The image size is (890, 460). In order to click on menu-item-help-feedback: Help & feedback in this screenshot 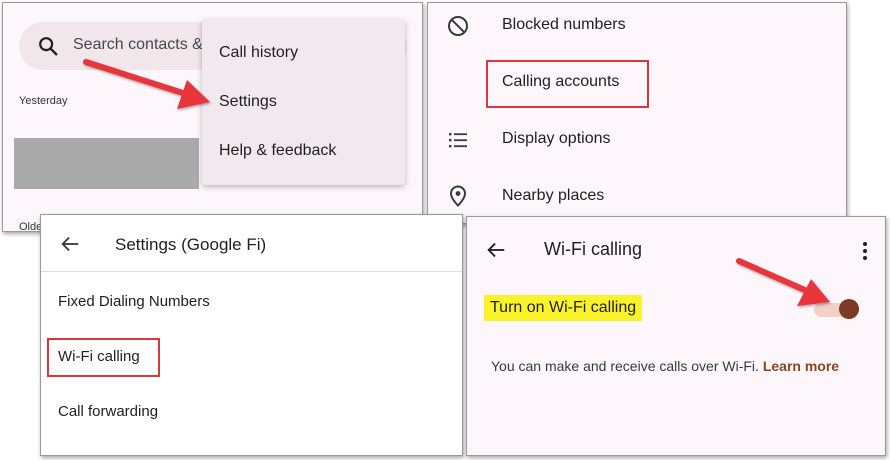, I will do `click(277, 151)`.